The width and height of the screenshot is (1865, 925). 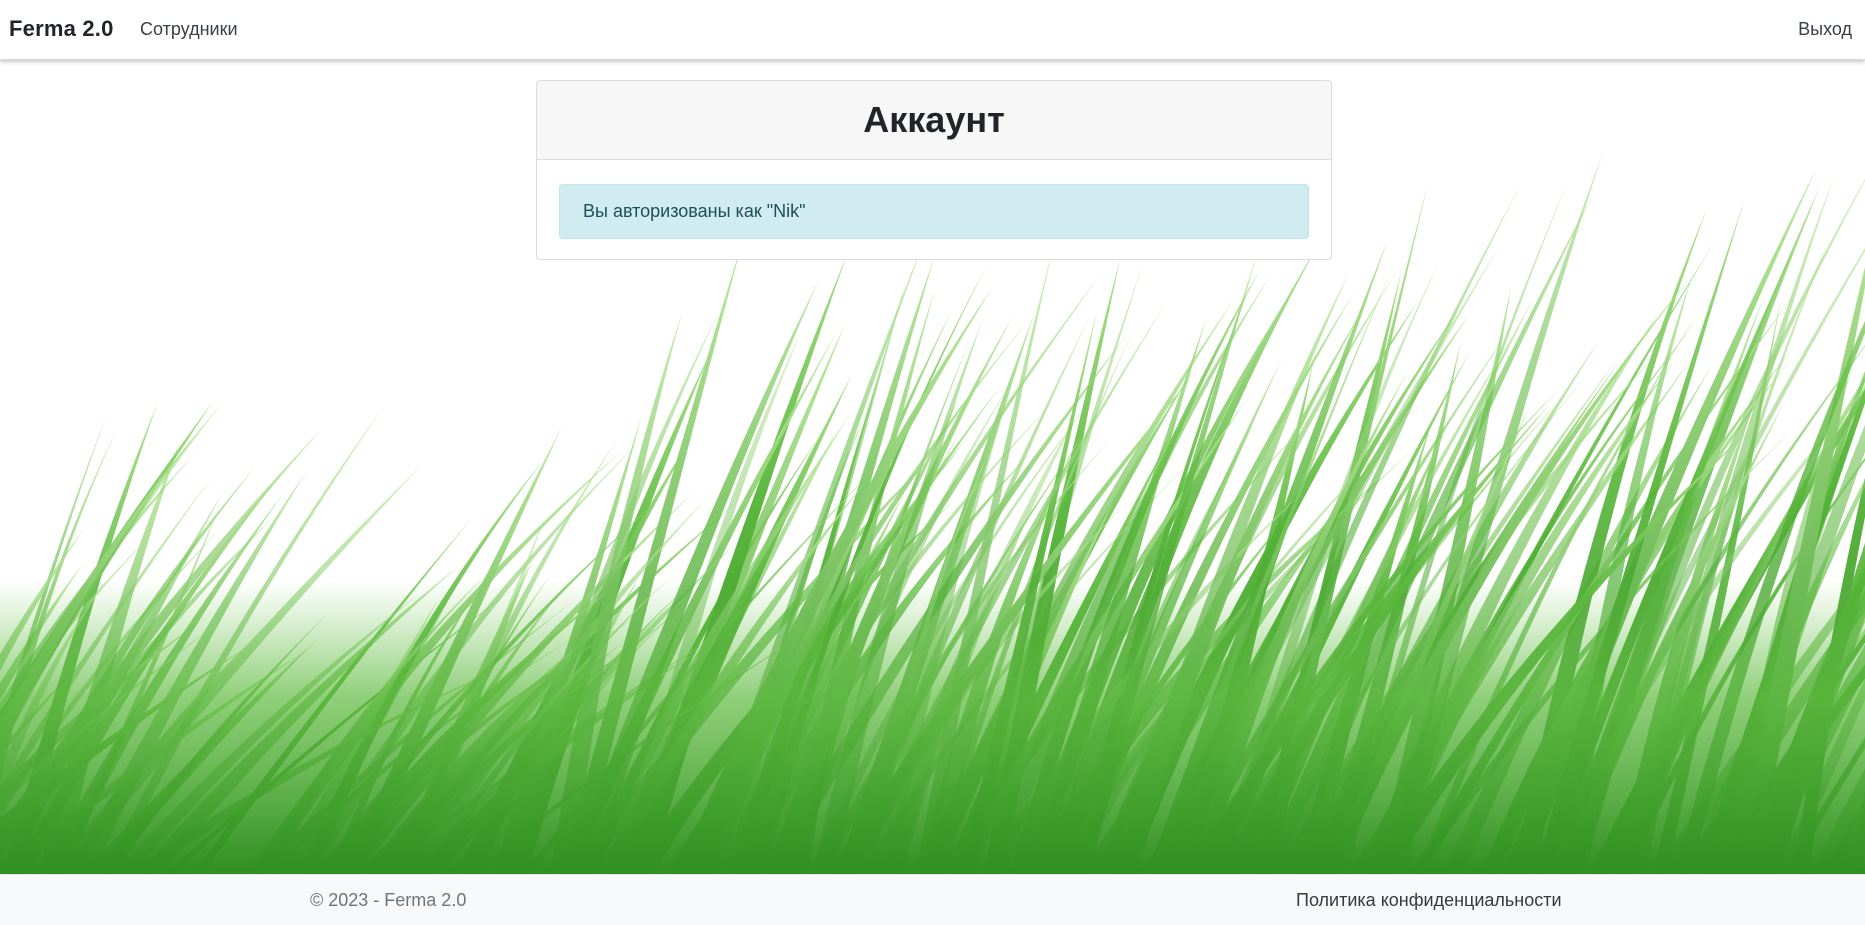 What do you see at coordinates (932, 30) in the screenshot?
I see `top-navbar: Ferma 2.0 Сотрудники Выход` at bounding box center [932, 30].